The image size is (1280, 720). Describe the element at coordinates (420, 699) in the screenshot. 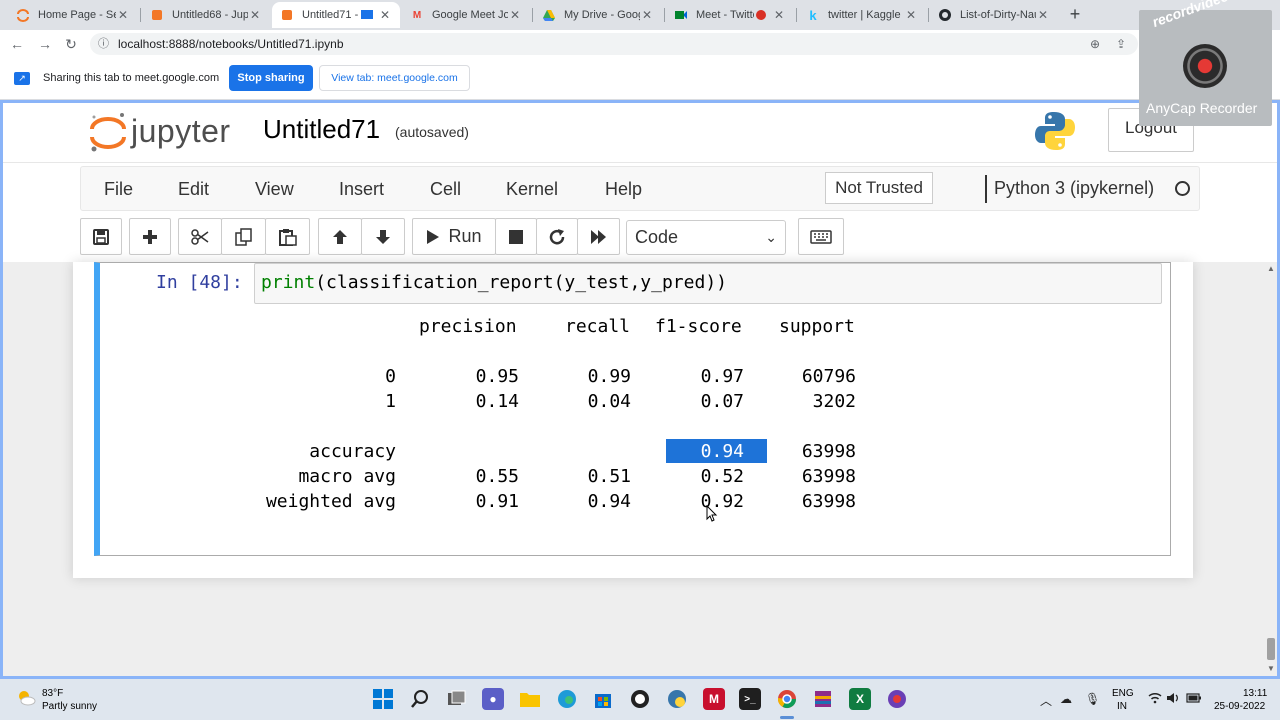

I see `search-icon` at that location.